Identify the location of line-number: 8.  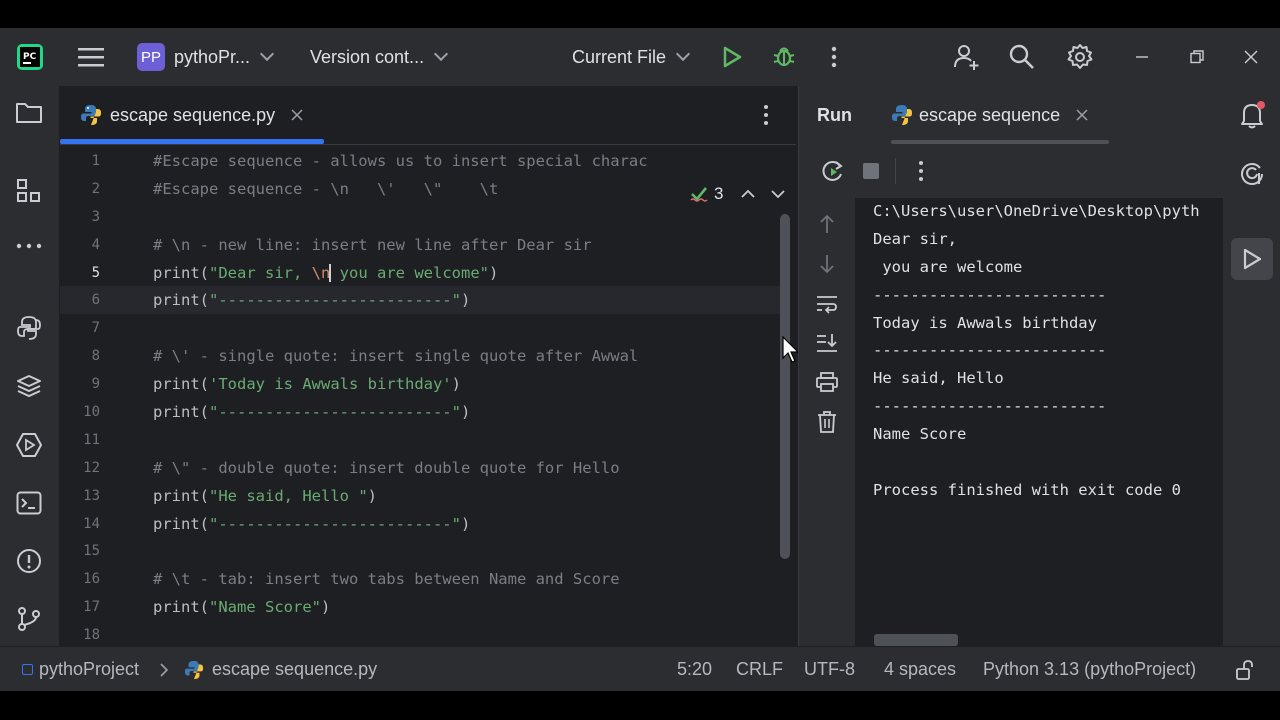
(95, 356).